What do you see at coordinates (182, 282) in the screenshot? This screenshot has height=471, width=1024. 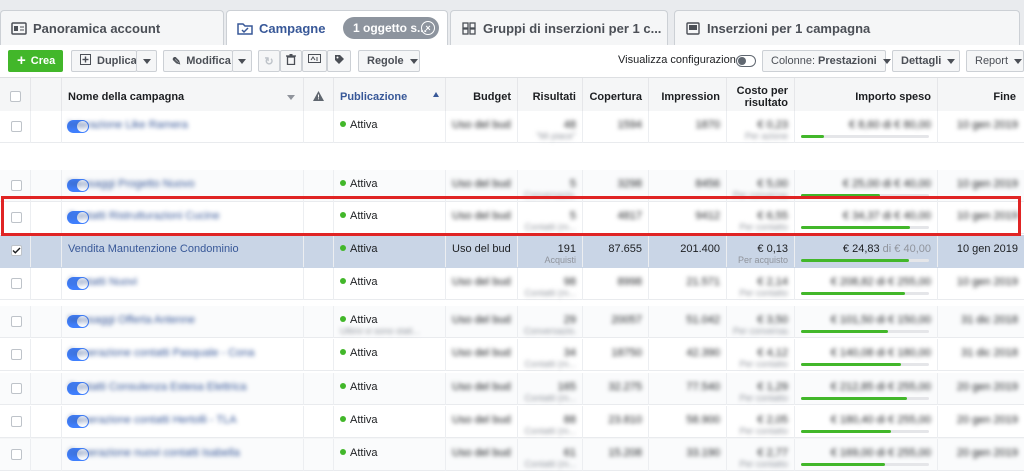 I see `campaign-name-link: Contatti Nuovi` at bounding box center [182, 282].